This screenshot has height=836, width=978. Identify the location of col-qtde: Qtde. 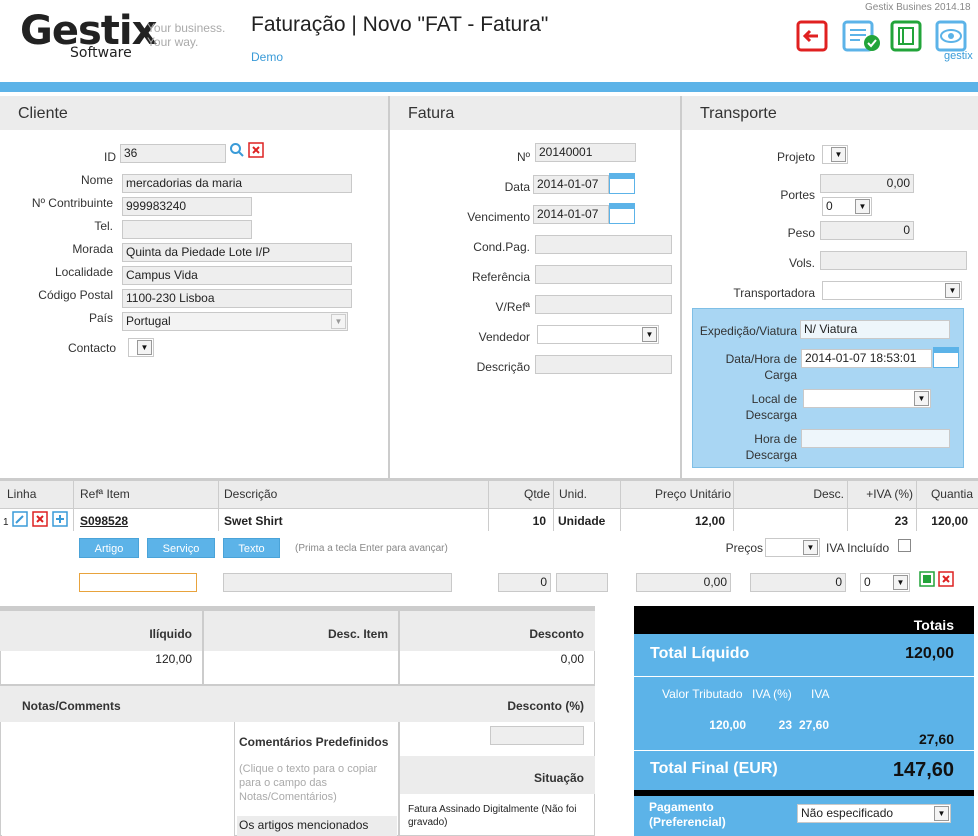
(536, 494).